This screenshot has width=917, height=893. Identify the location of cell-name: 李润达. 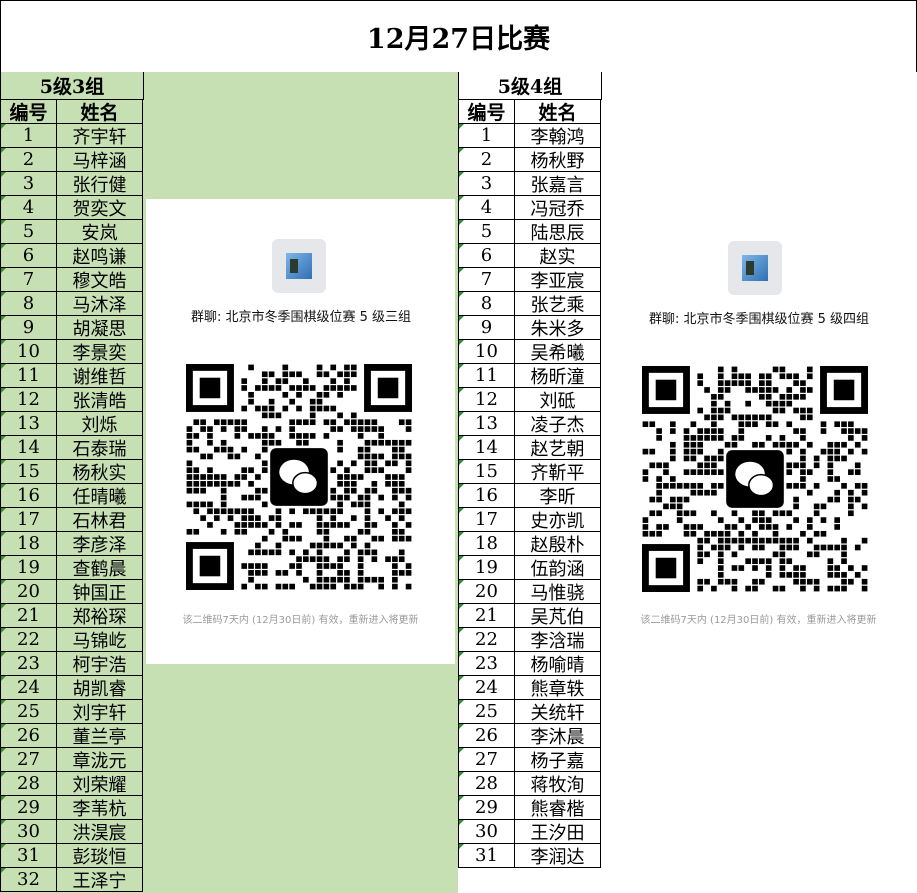
(558, 856).